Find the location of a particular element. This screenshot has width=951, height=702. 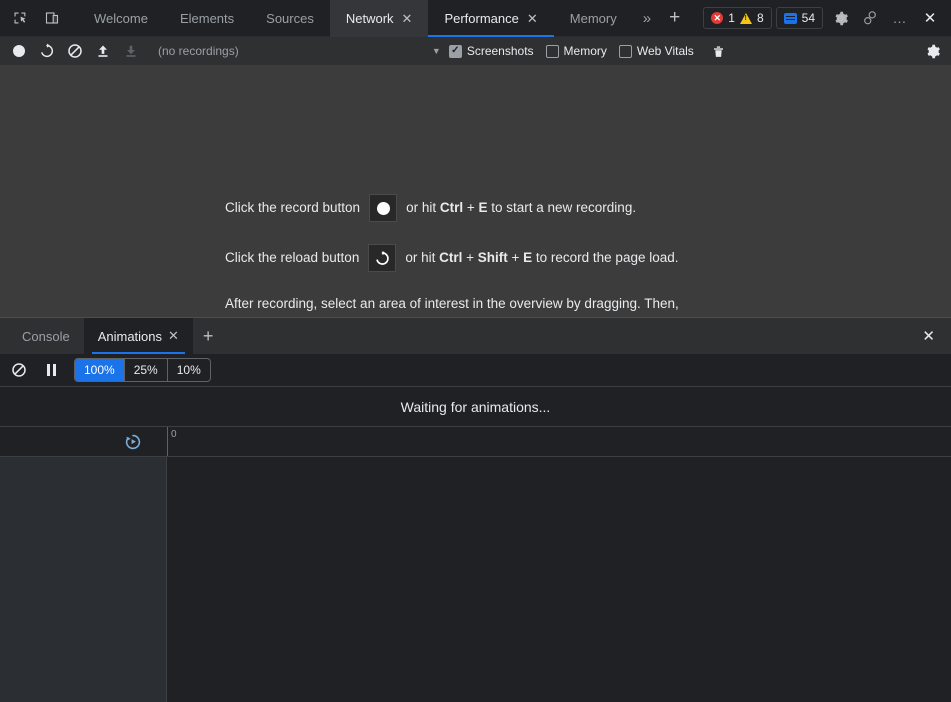

drawer-tab-label: Console is located at coordinates (46, 336).